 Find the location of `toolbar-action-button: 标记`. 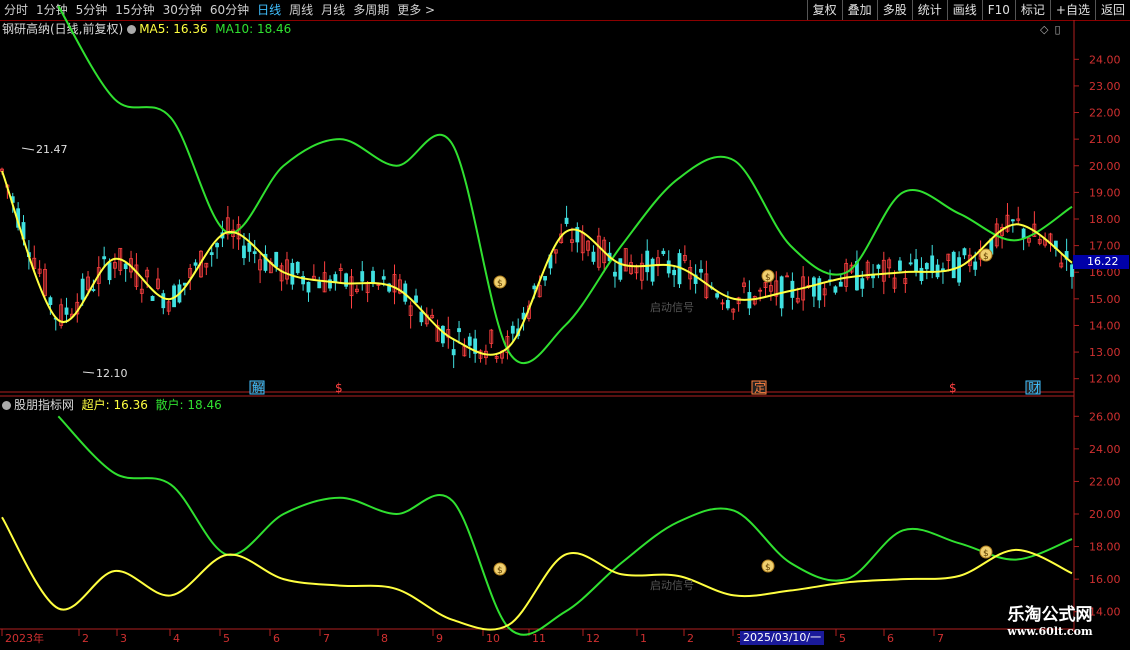

toolbar-action-button: 标记 is located at coordinates (1032, 10).